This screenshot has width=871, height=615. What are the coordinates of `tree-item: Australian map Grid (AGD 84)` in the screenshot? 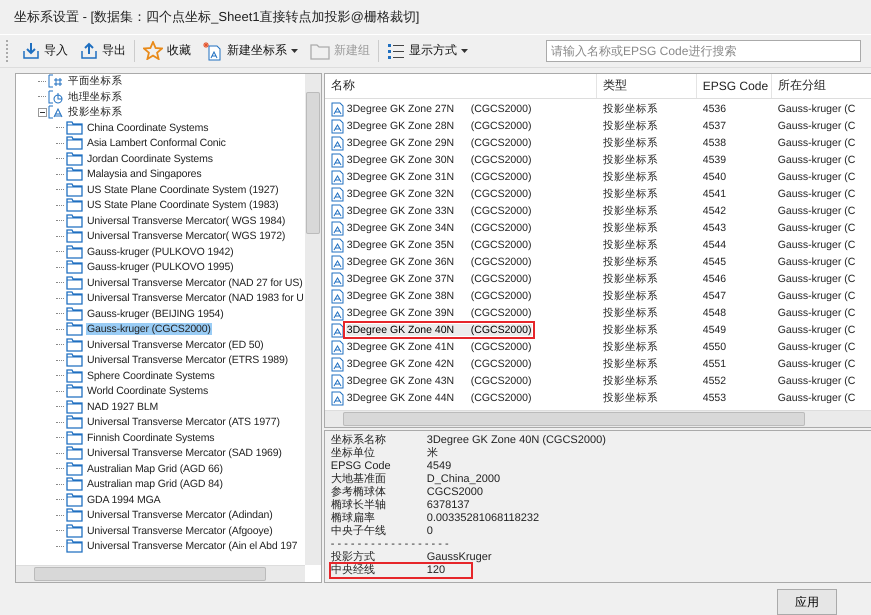 It's located at (155, 484).